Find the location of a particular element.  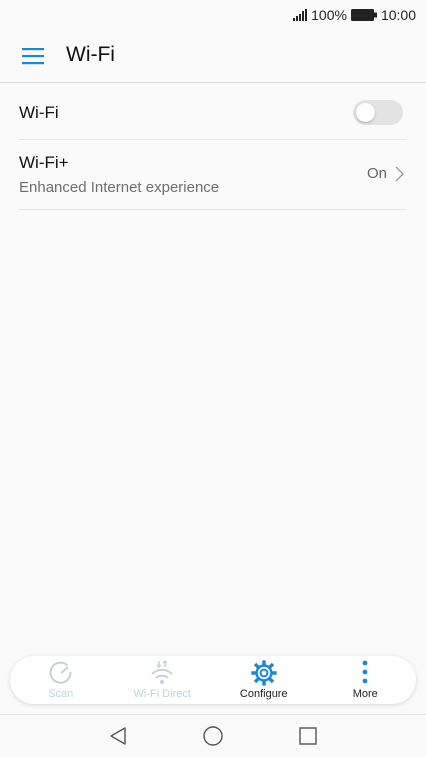

configure-label: Configure is located at coordinates (263, 694).